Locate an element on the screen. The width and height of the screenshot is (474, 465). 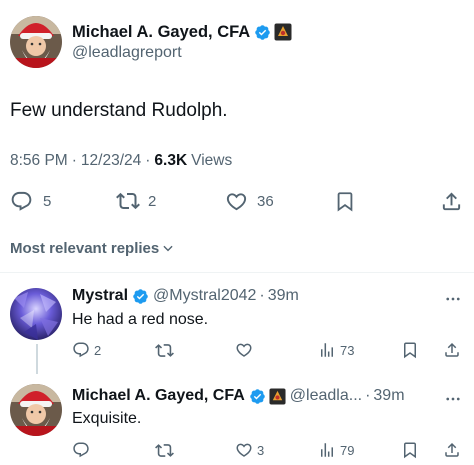
reply-author-name: Michael A. Gayed, CFA is located at coordinates (158, 396).